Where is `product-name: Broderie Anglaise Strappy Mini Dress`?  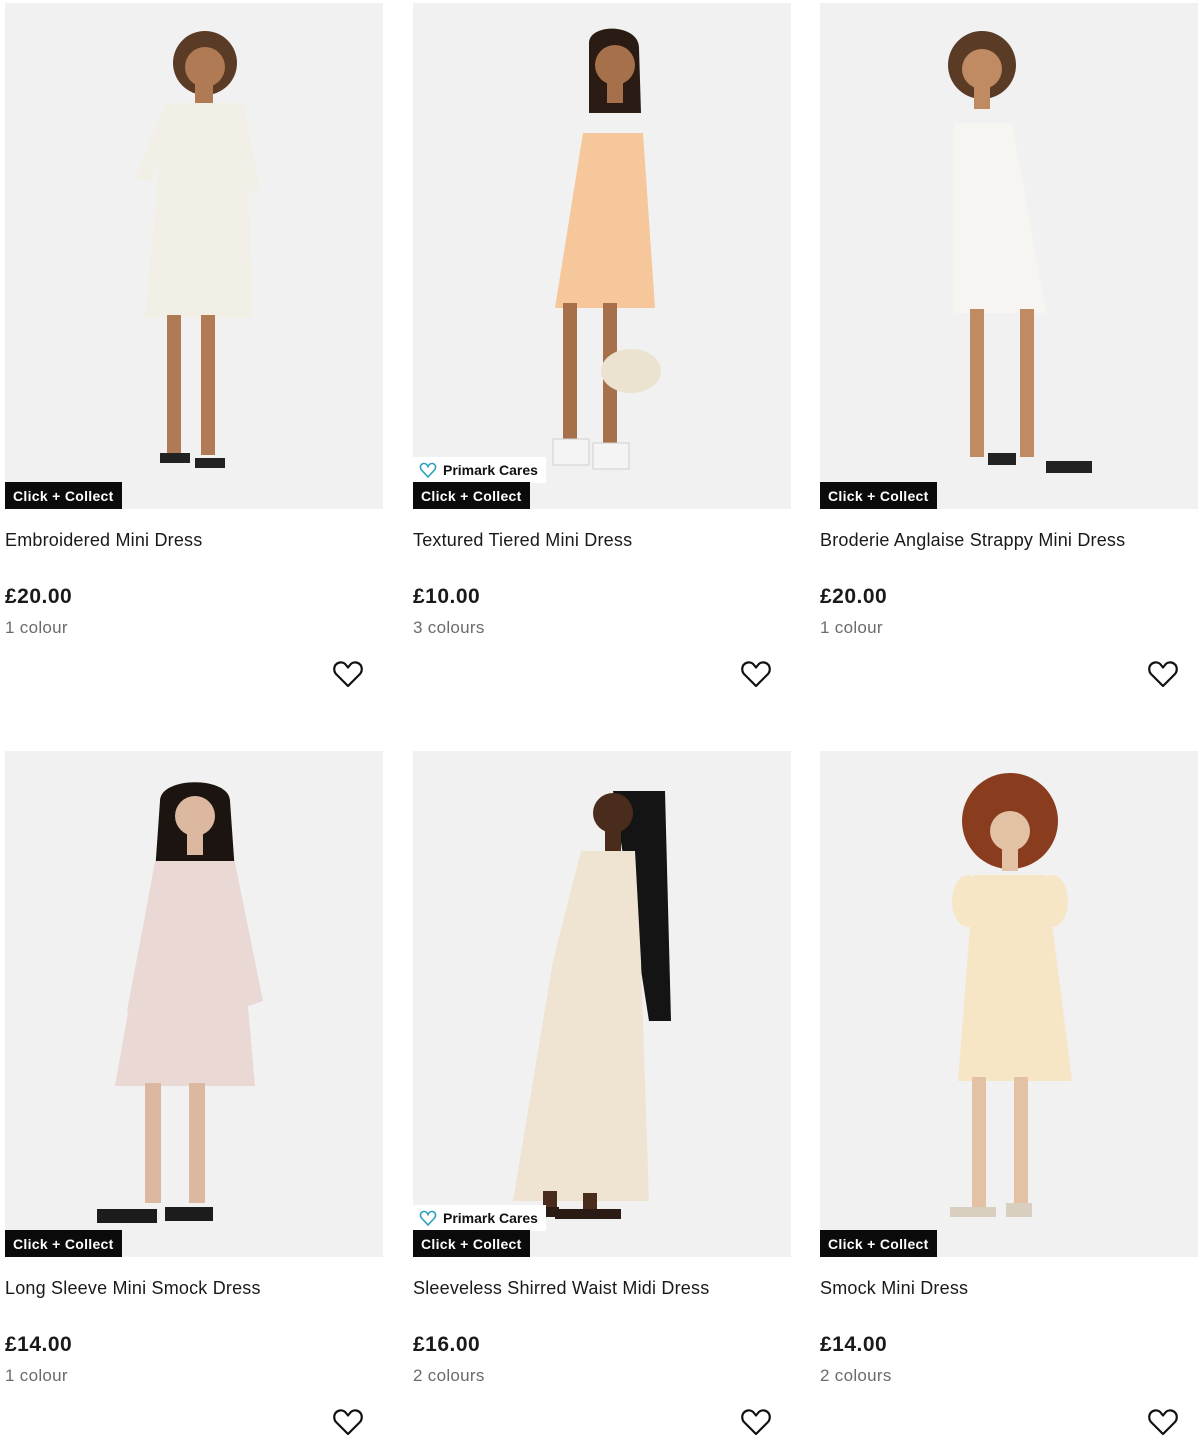
product-name: Broderie Anglaise Strappy Mini Dress is located at coordinates (972, 540).